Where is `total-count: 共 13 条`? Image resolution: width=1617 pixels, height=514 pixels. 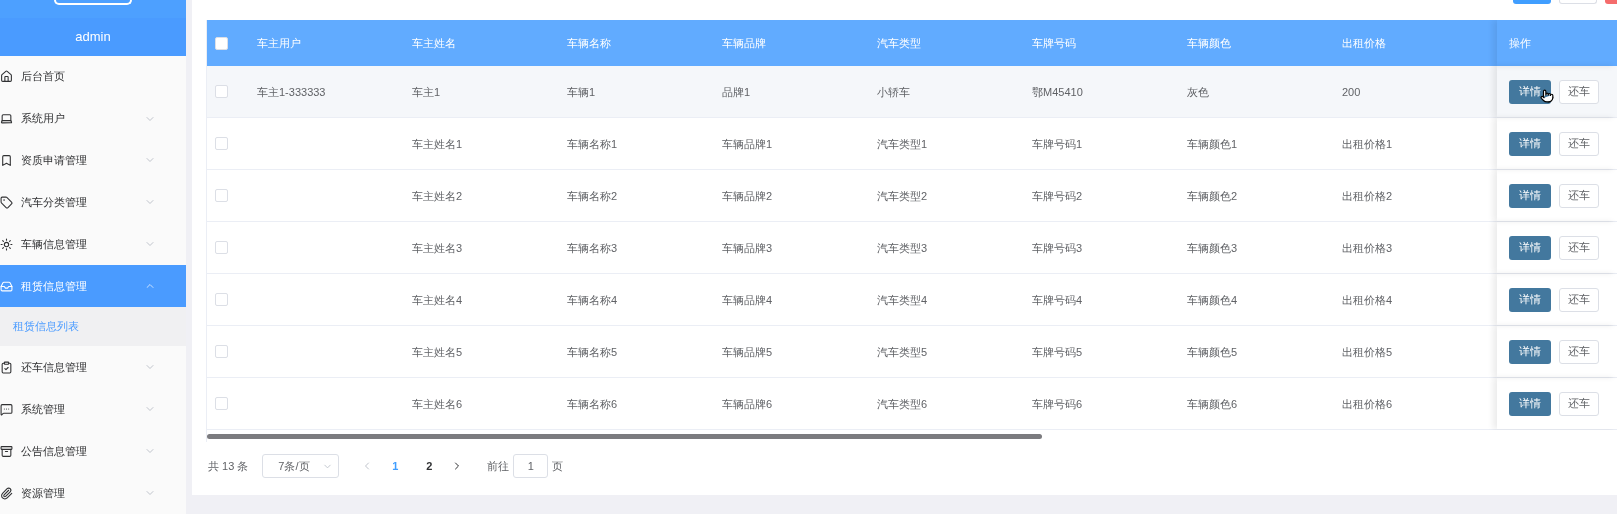
total-count: 共 13 条 is located at coordinates (228, 466).